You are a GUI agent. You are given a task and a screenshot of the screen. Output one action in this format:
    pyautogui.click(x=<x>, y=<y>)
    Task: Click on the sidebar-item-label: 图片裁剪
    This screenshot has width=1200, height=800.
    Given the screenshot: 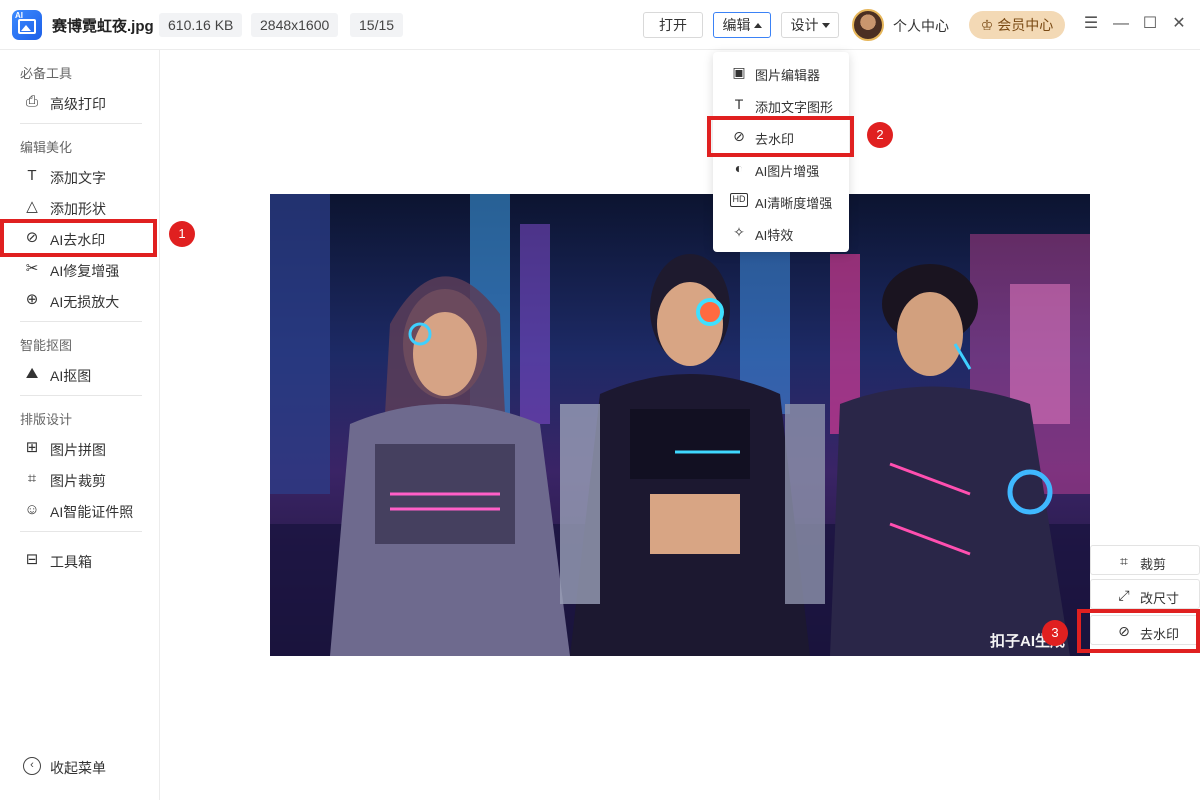 What is the action you would take?
    pyautogui.click(x=78, y=481)
    